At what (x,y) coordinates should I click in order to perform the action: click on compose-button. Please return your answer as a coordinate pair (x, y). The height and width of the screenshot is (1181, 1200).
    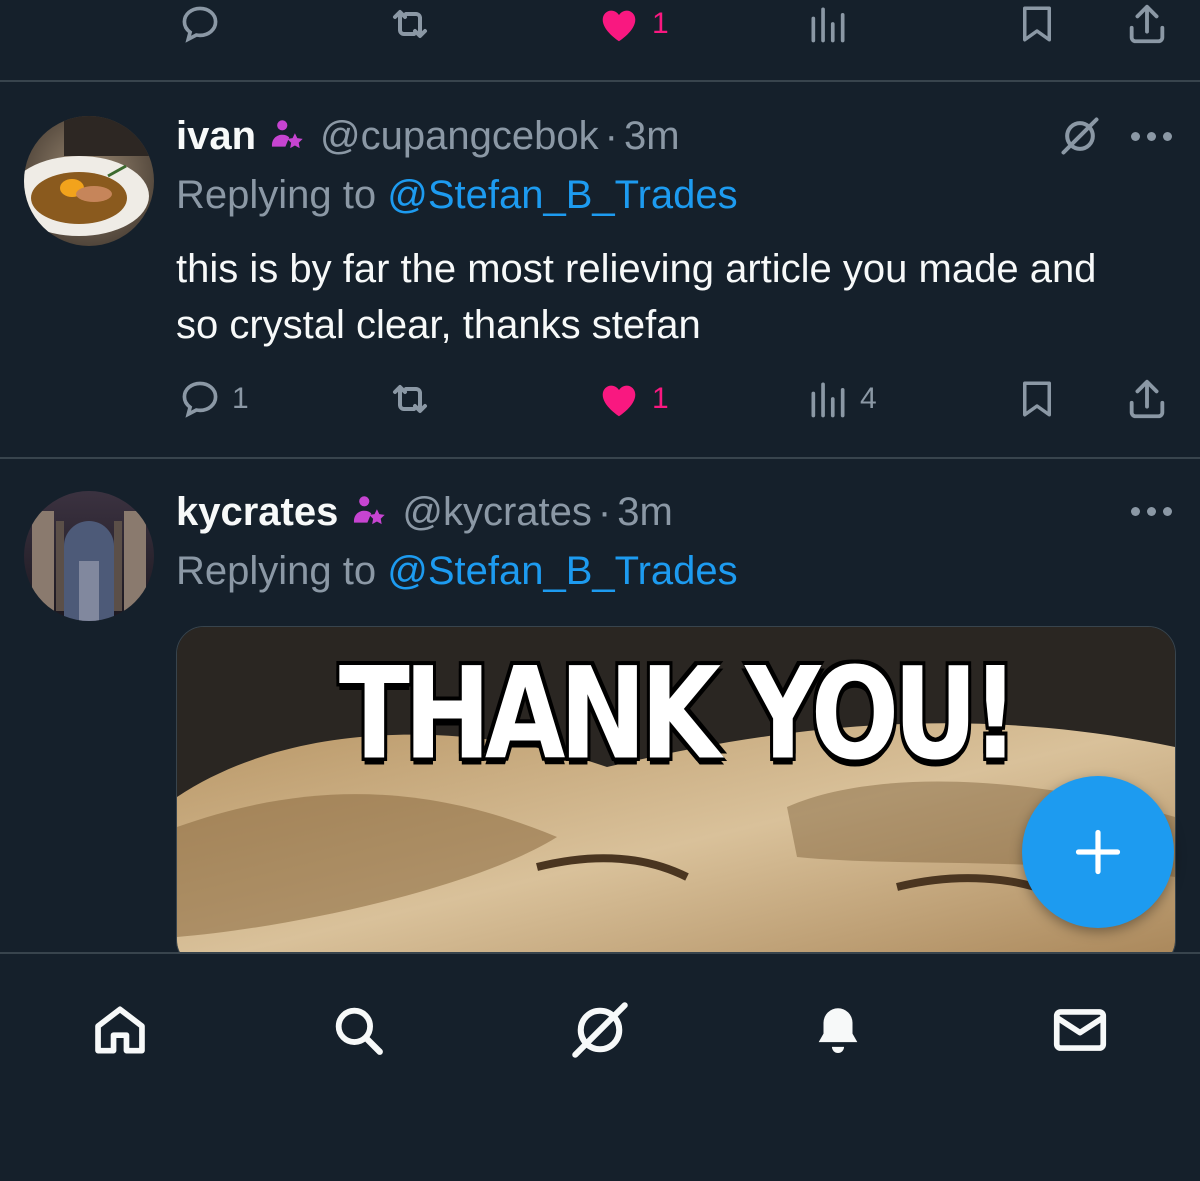
    Looking at the image, I should click on (1098, 852).